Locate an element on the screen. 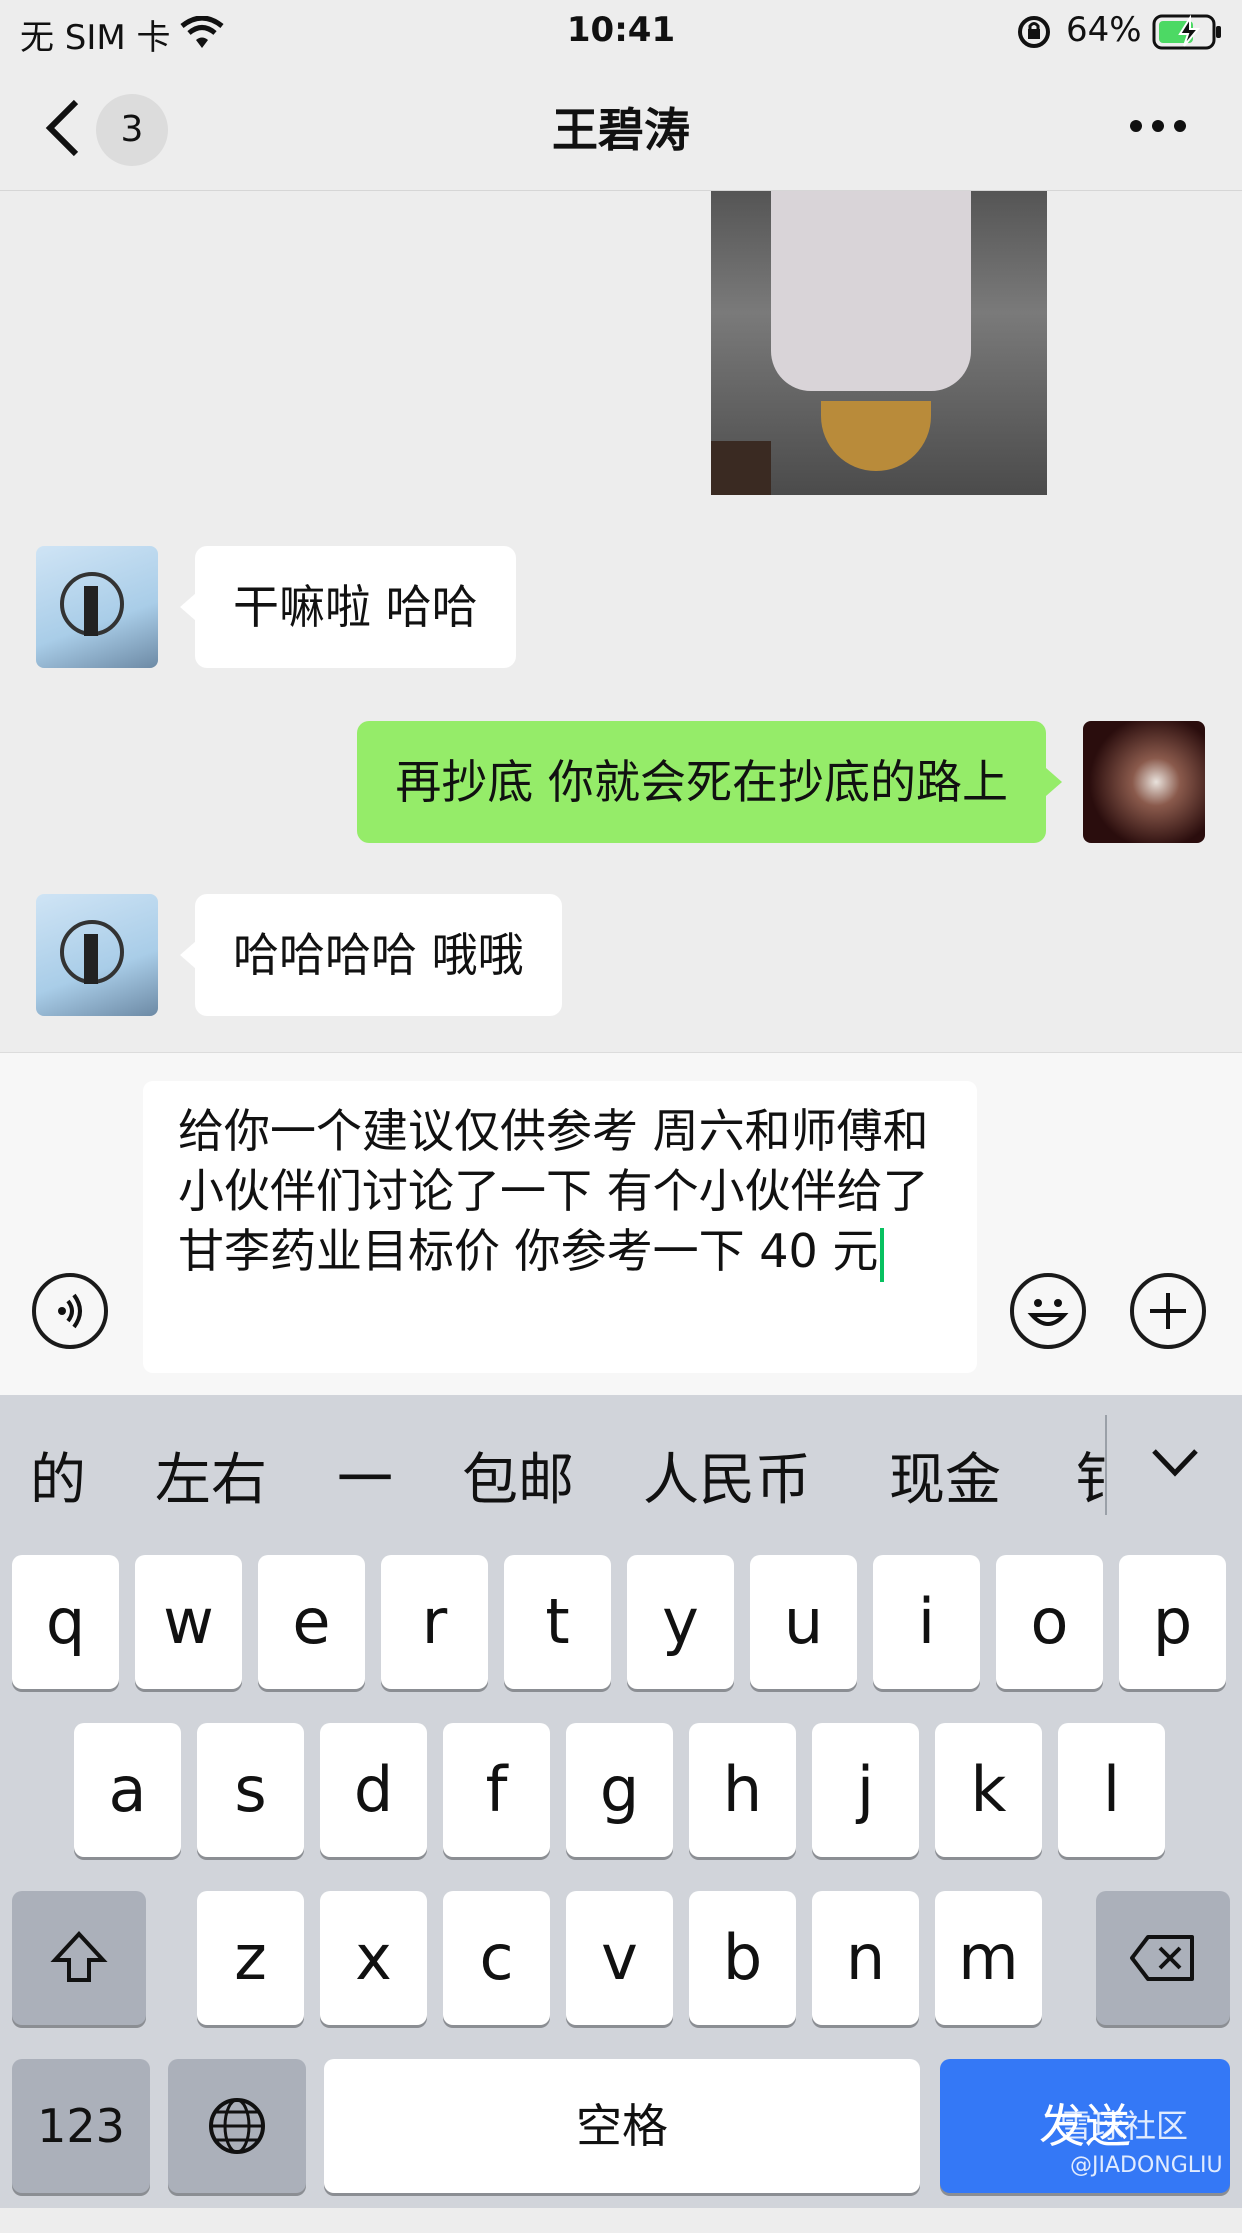 The image size is (1242, 2233). globe-icon is located at coordinates (237, 2126).